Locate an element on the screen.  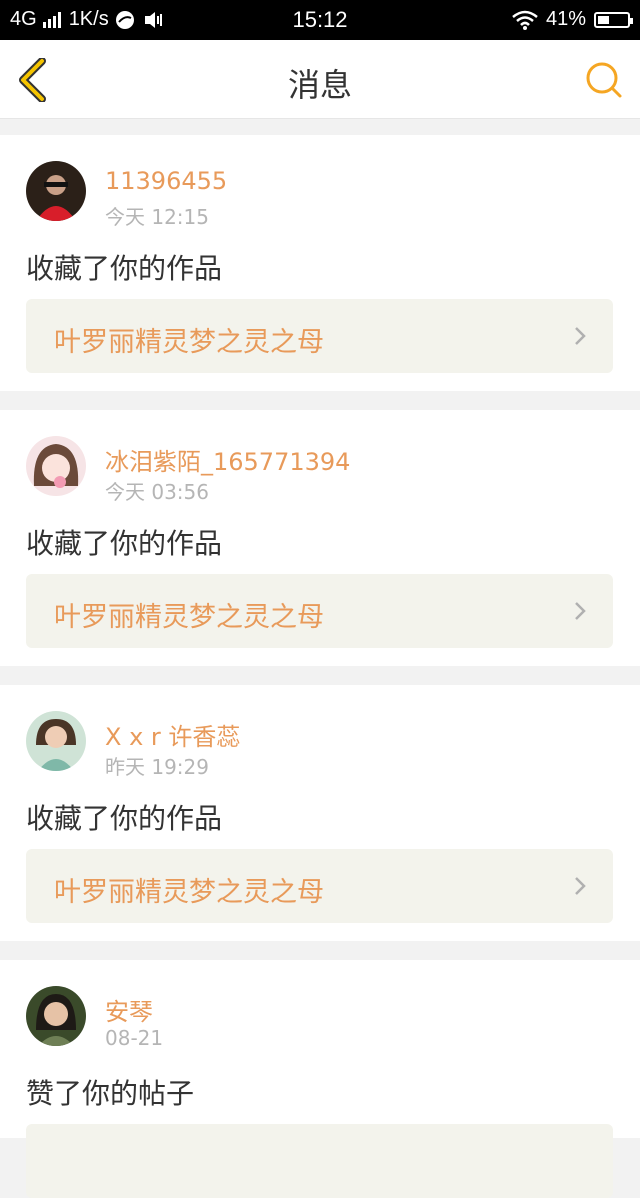
battery-icon is located at coordinates (613, 19).